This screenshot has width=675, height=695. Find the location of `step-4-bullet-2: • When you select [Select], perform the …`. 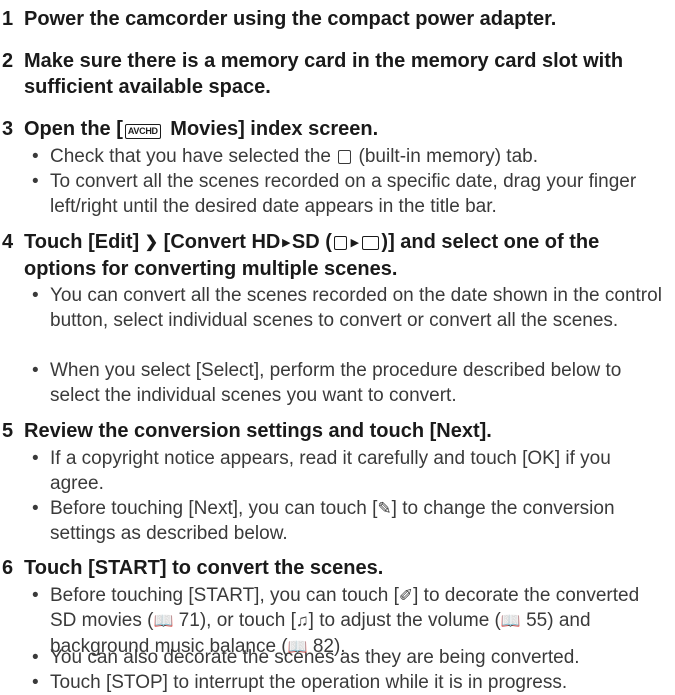

step-4-bullet-2: • When you select [Select], perform the … is located at coordinates (327, 383).